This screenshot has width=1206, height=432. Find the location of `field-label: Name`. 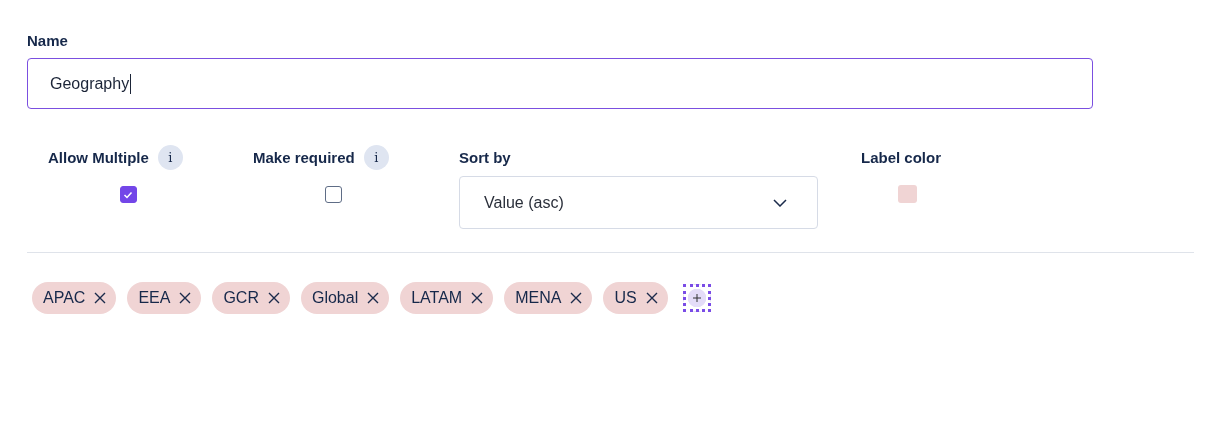

field-label: Name is located at coordinates (48, 40).